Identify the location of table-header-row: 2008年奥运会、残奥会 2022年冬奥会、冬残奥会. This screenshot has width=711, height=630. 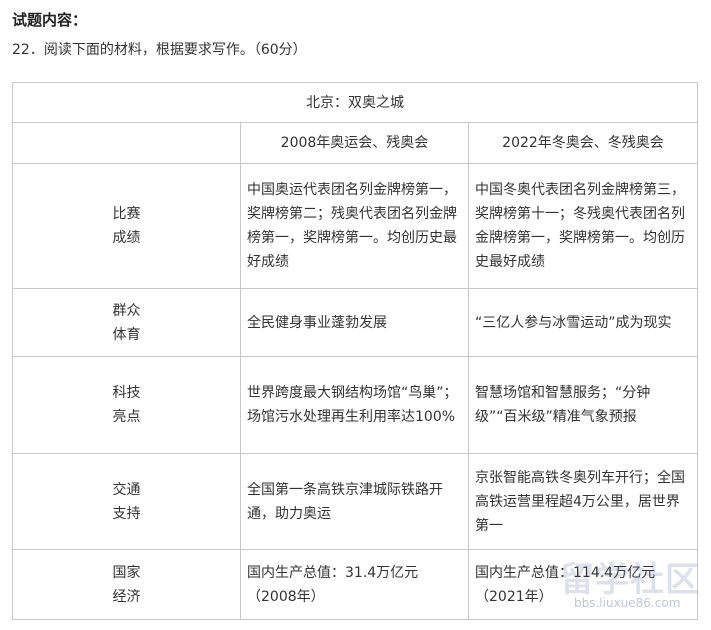
(355, 143).